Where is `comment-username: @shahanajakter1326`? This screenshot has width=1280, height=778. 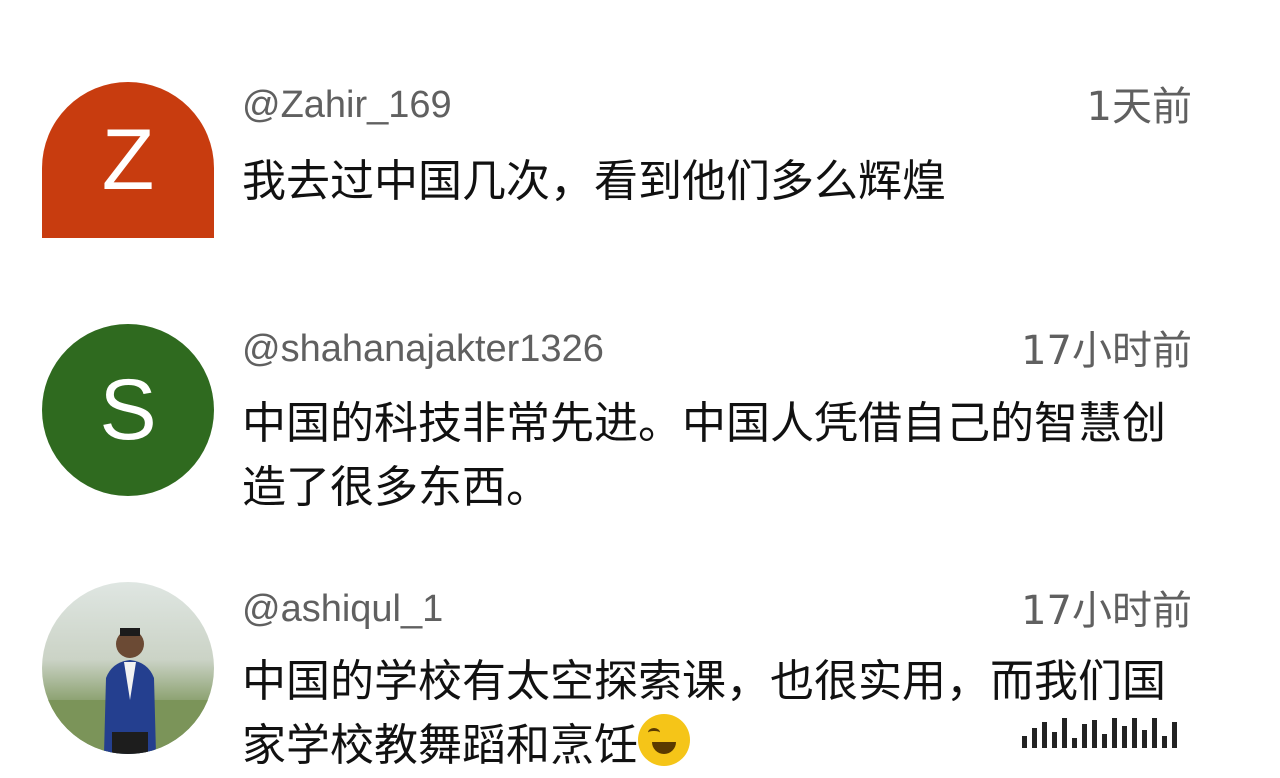 comment-username: @shahanajakter1326 is located at coordinates (423, 349).